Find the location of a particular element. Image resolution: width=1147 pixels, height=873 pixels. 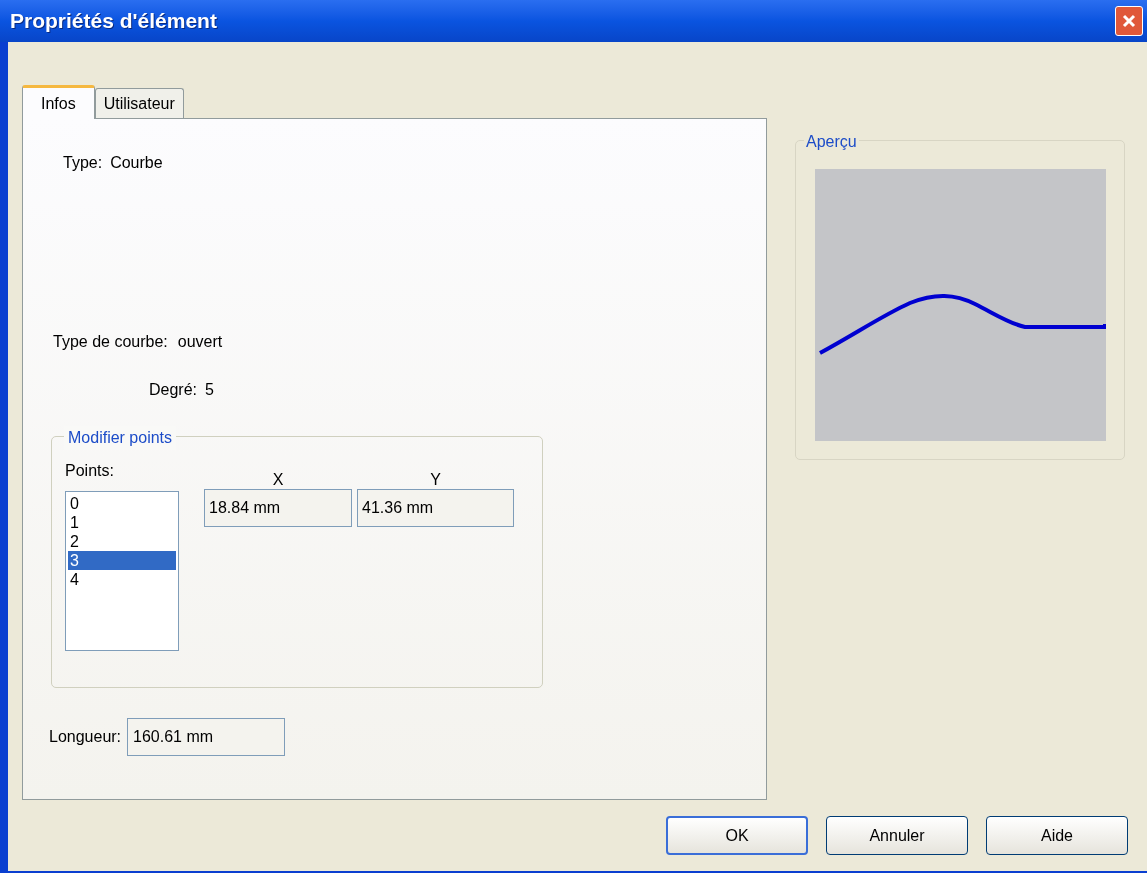

list-item: 2 is located at coordinates (122, 541).